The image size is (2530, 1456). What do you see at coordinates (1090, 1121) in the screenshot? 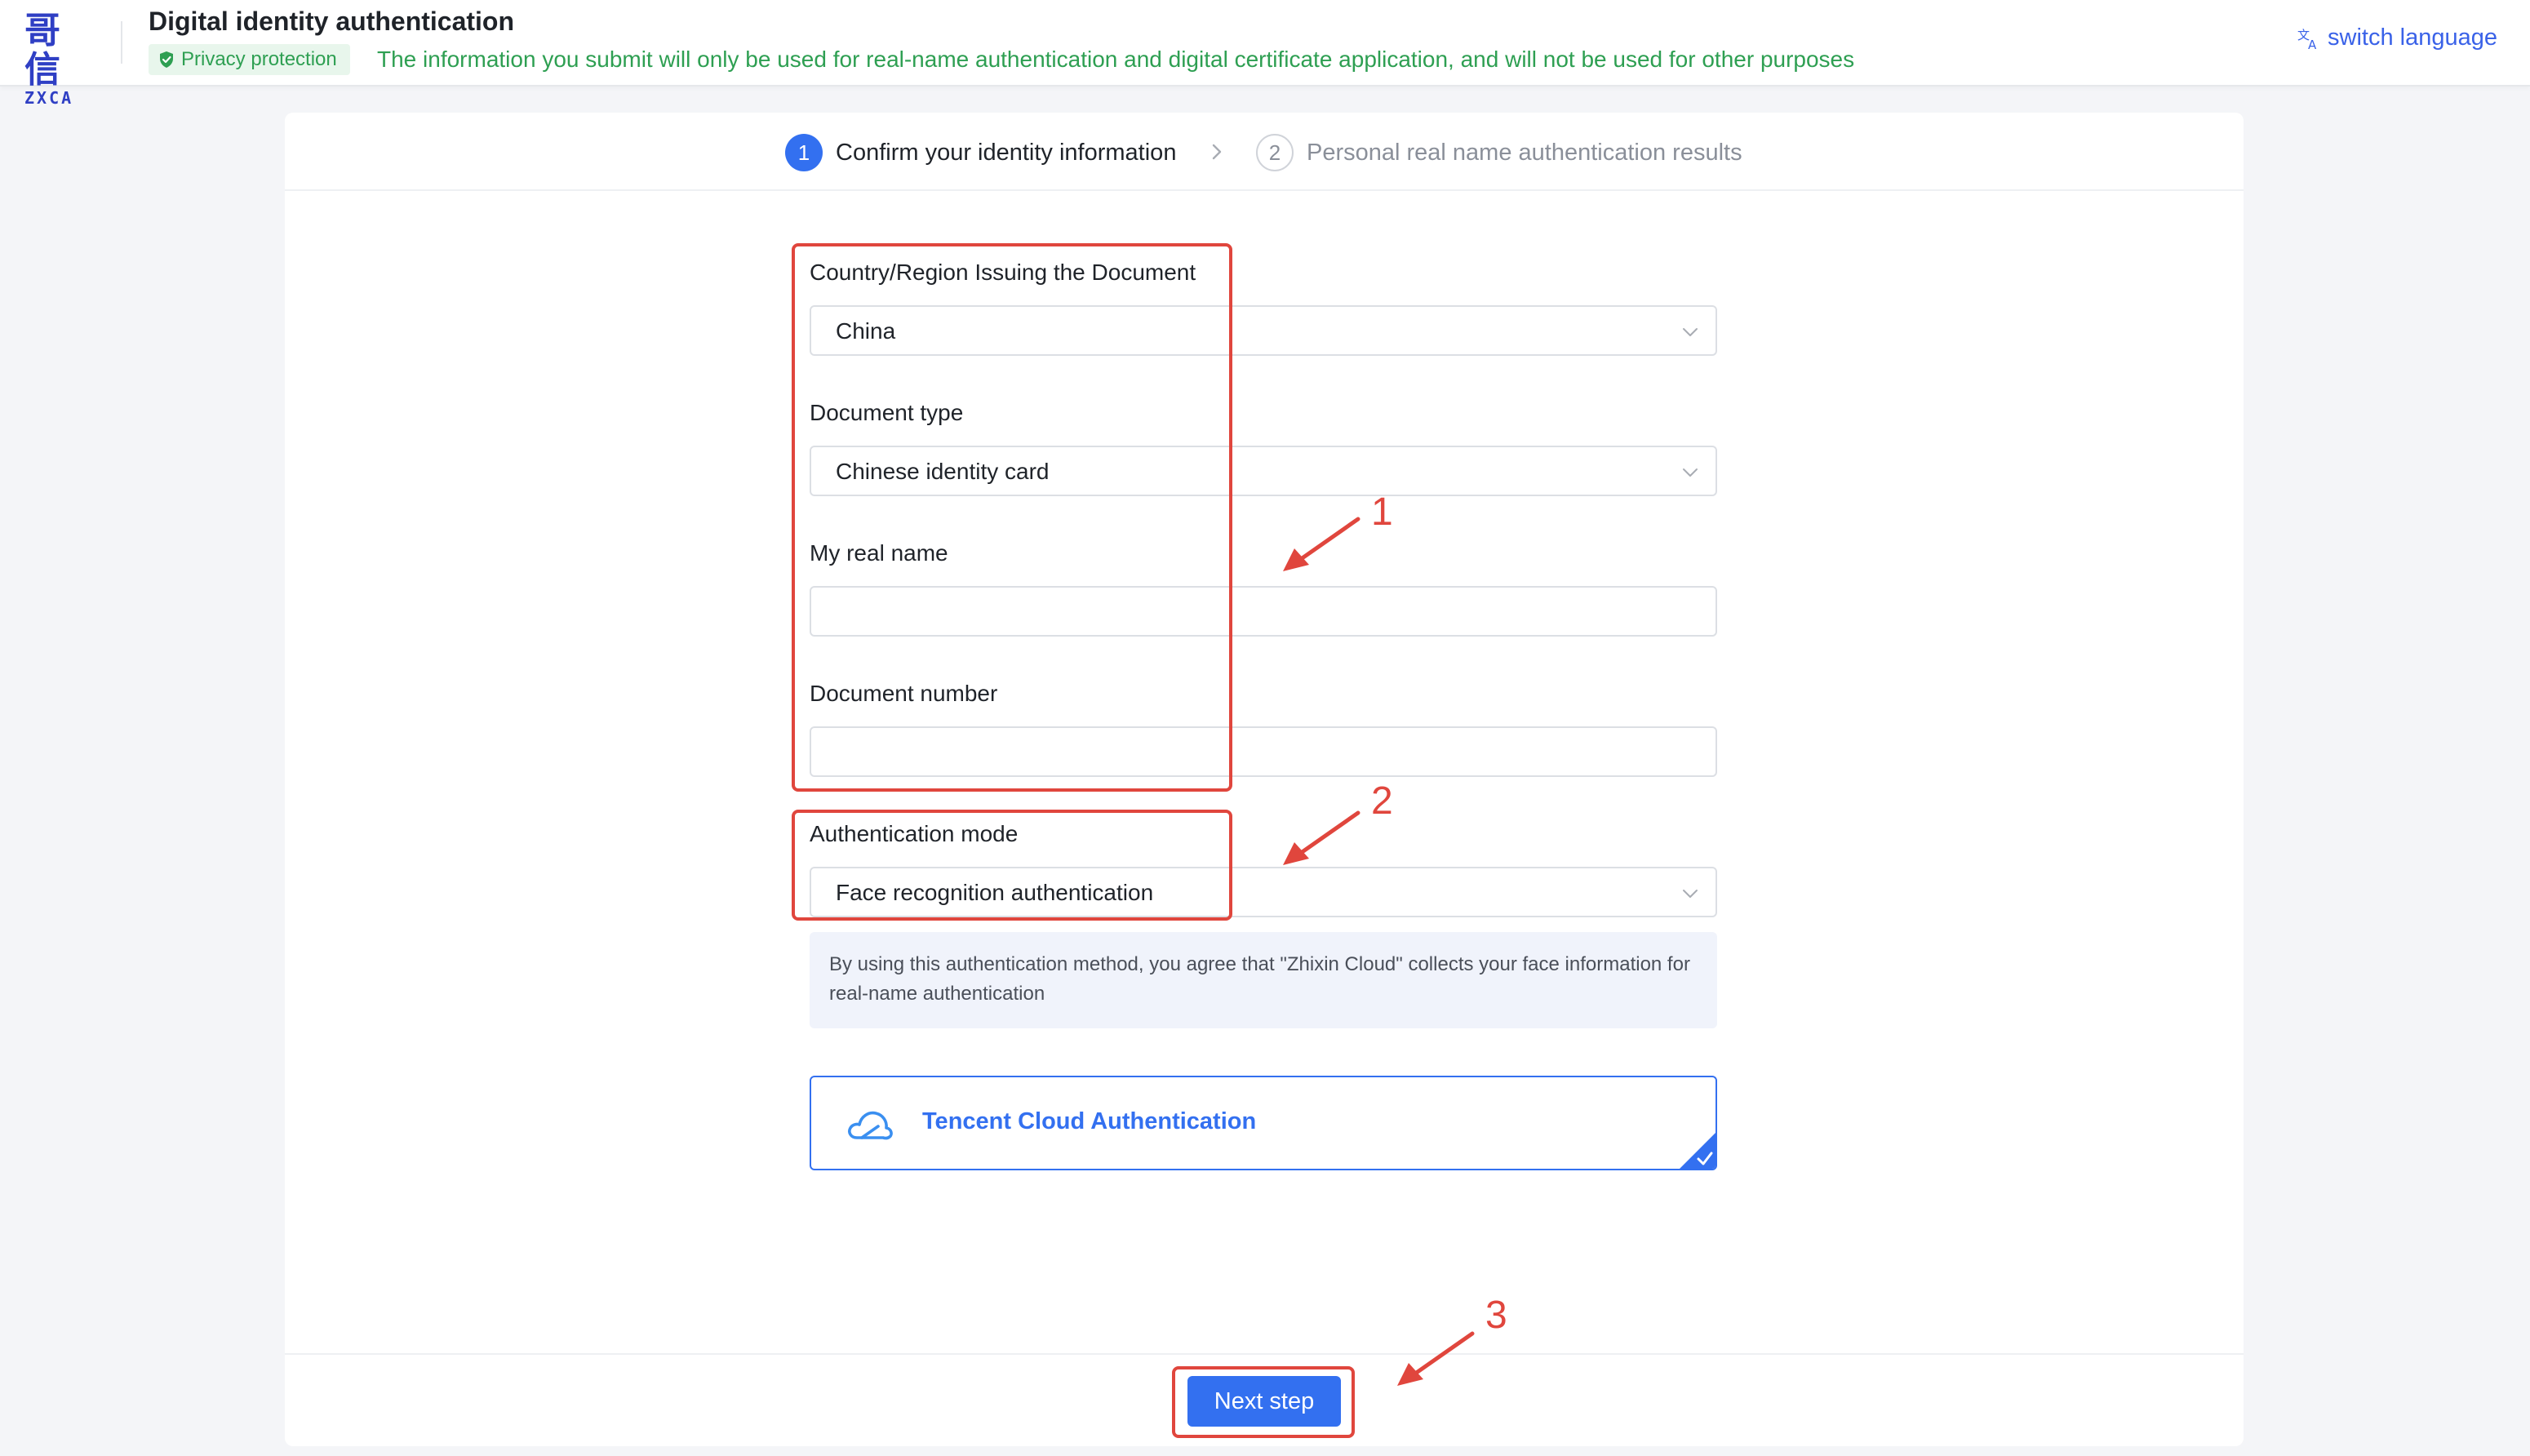
I see `tencent-cloud-label: Tencent Cloud Authentication` at bounding box center [1090, 1121].